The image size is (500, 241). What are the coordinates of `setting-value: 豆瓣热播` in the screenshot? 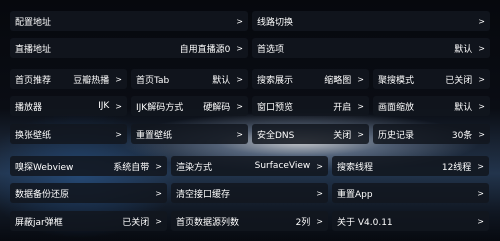 It's located at (91, 80).